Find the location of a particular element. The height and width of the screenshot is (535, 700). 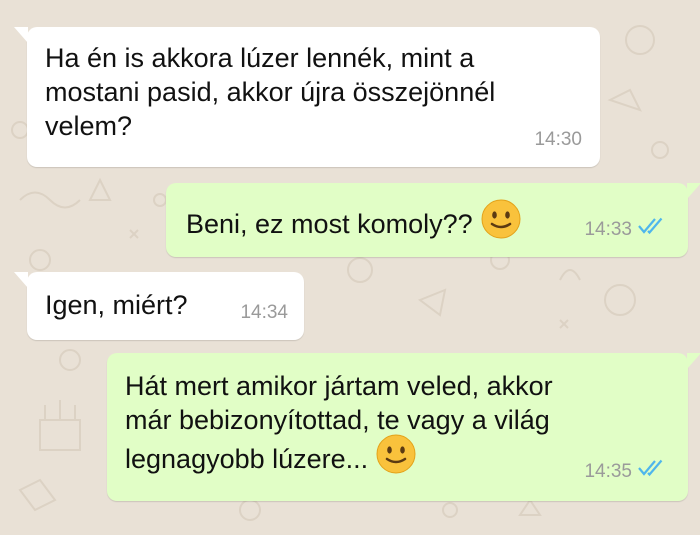

message-text-line: Hát mert amikor jártam veled, akkor is located at coordinates (339, 386).